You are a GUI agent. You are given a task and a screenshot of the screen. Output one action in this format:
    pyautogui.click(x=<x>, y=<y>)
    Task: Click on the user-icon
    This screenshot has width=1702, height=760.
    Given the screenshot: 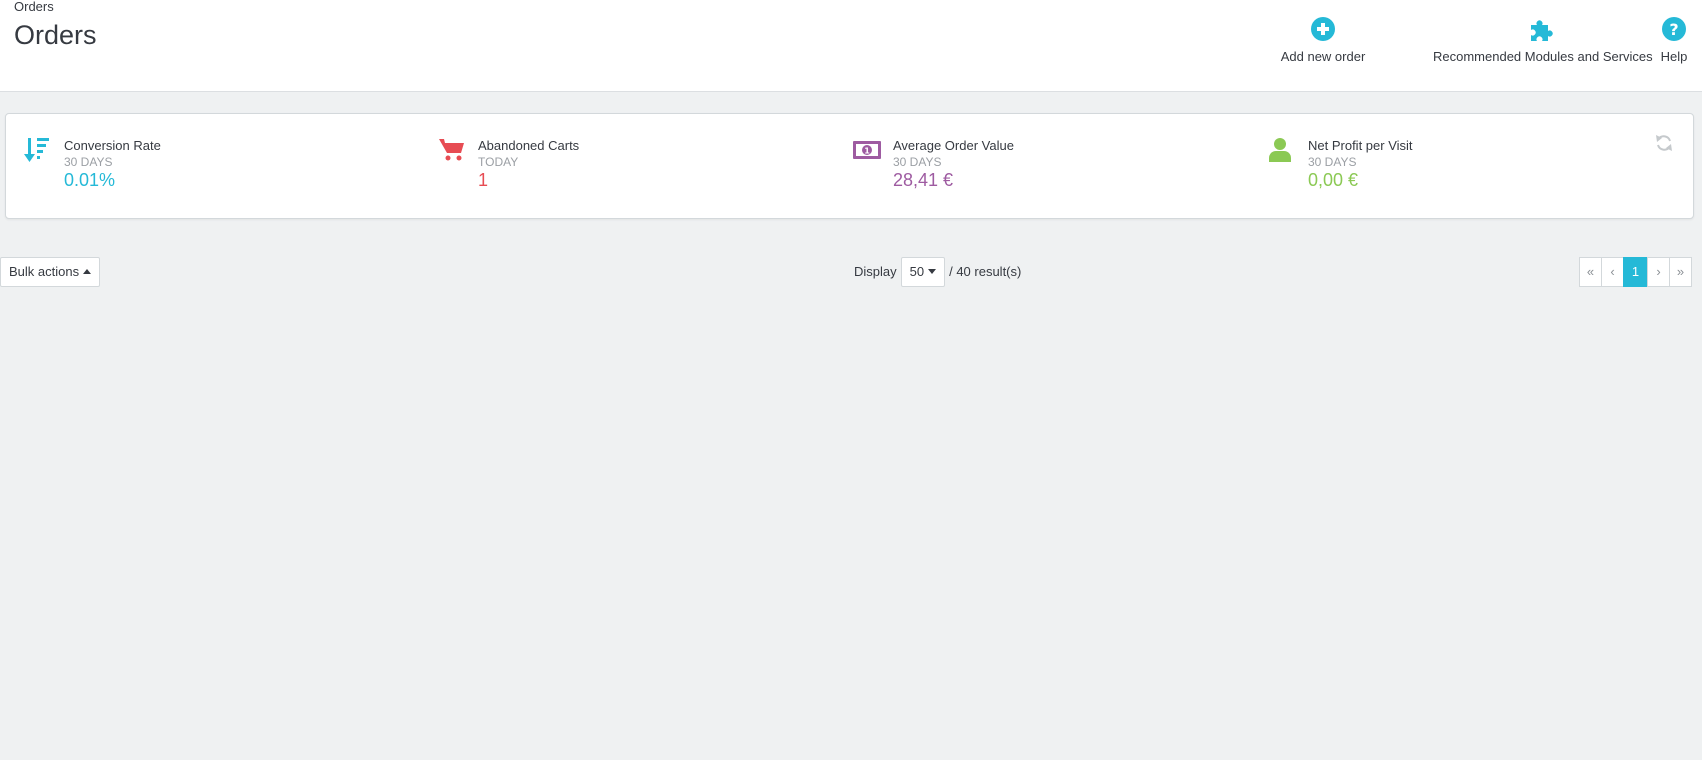 What is the action you would take?
    pyautogui.click(x=1280, y=150)
    